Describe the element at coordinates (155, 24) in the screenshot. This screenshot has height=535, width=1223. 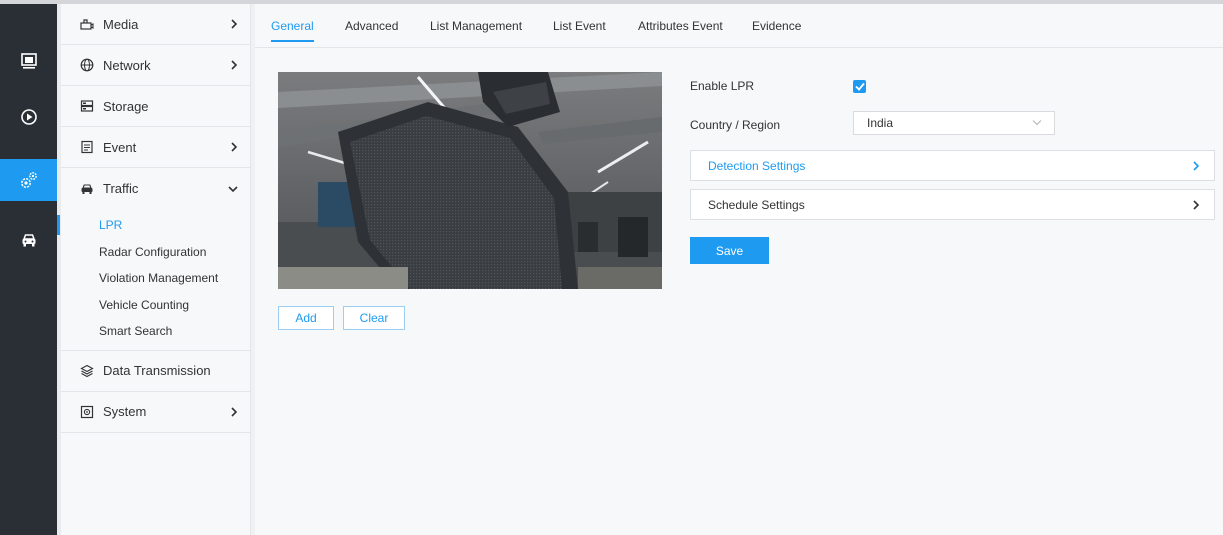
I see `menu-item-media: Media` at that location.